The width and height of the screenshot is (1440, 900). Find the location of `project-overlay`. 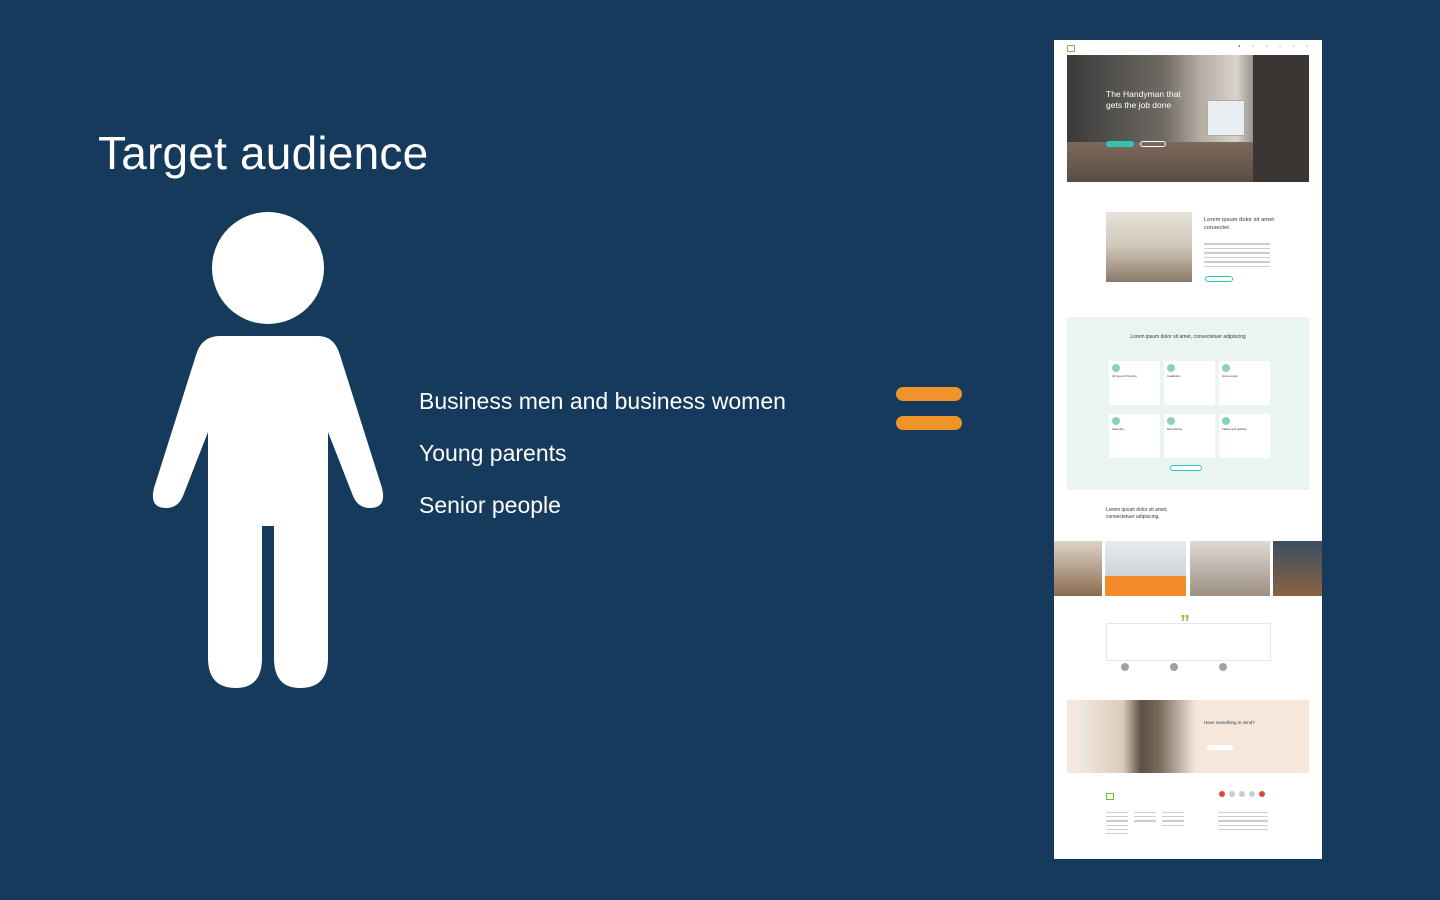

project-overlay is located at coordinates (1145, 586).